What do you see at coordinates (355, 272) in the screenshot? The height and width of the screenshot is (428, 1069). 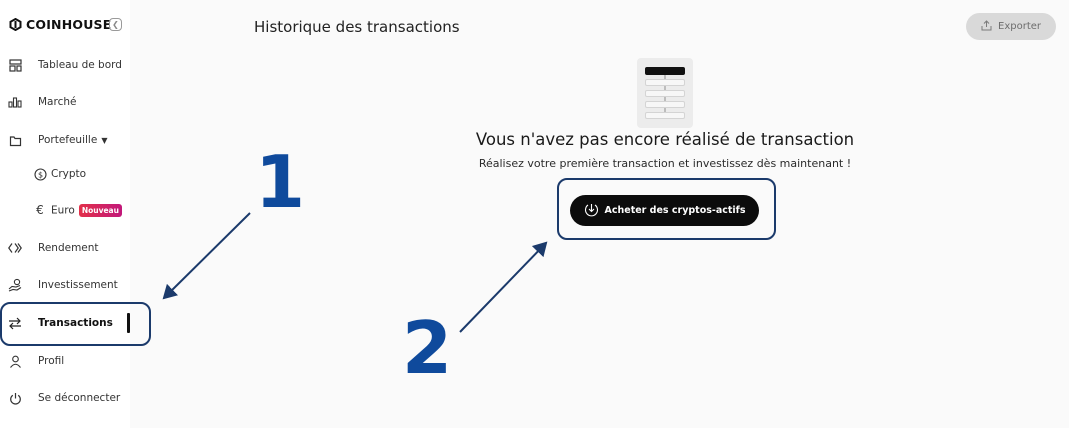 I see `annotation-arrows` at bounding box center [355, 272].